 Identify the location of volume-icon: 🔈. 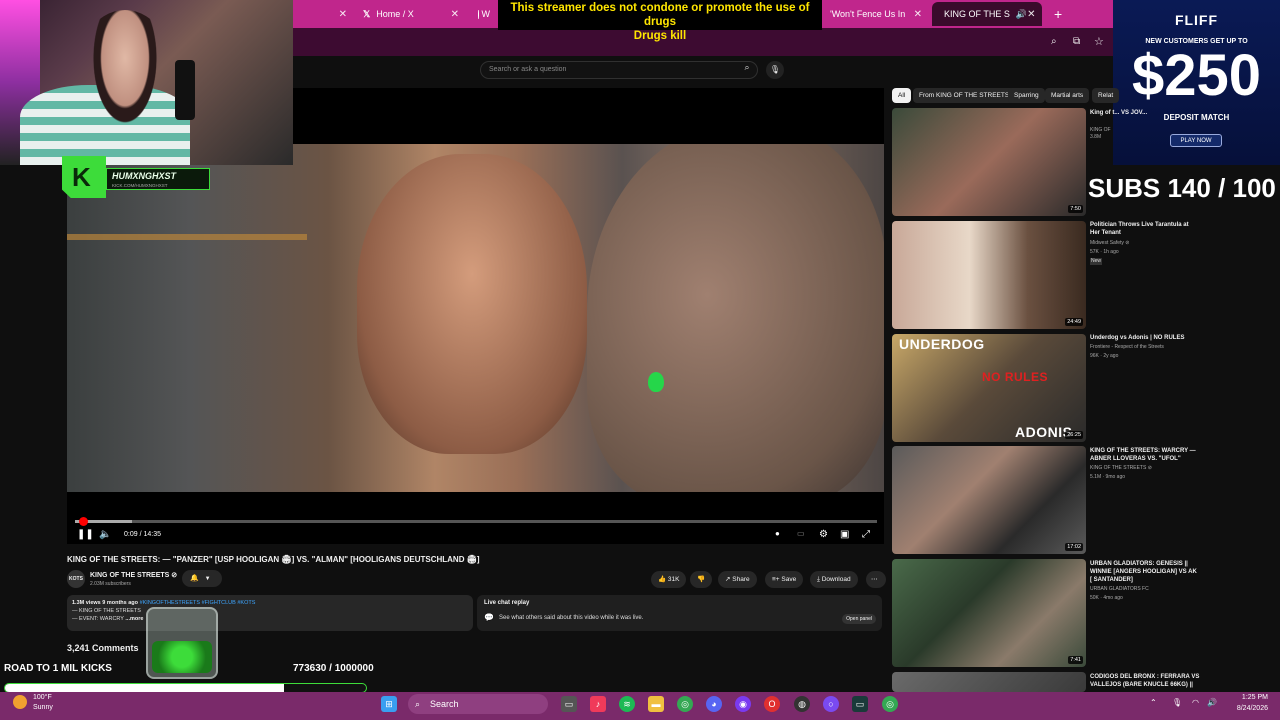
(105, 534).